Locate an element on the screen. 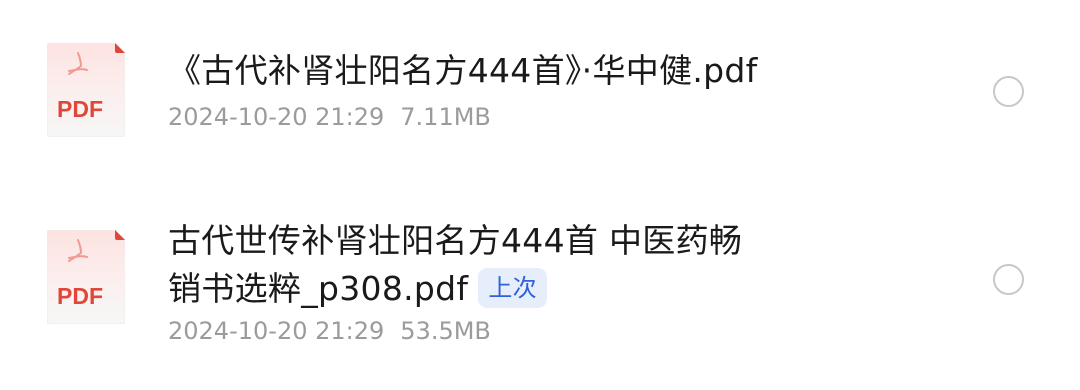 This screenshot has height=390, width=1080. file-size: 7.11MB is located at coordinates (445, 117).